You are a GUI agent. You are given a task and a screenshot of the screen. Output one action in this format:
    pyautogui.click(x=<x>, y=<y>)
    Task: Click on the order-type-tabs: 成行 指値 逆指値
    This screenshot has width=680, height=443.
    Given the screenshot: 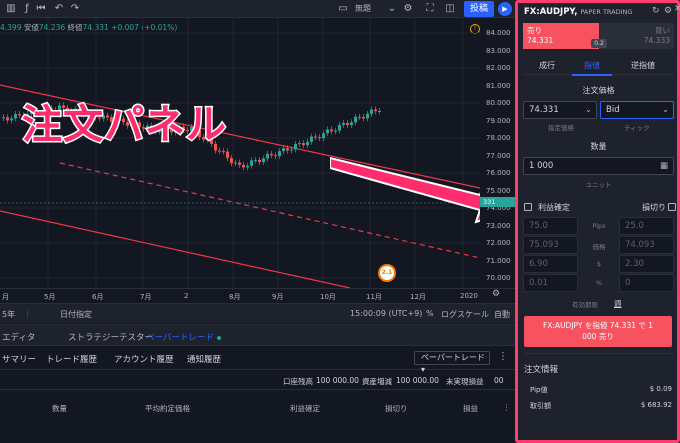 What is the action you would take?
    pyautogui.click(x=598, y=65)
    